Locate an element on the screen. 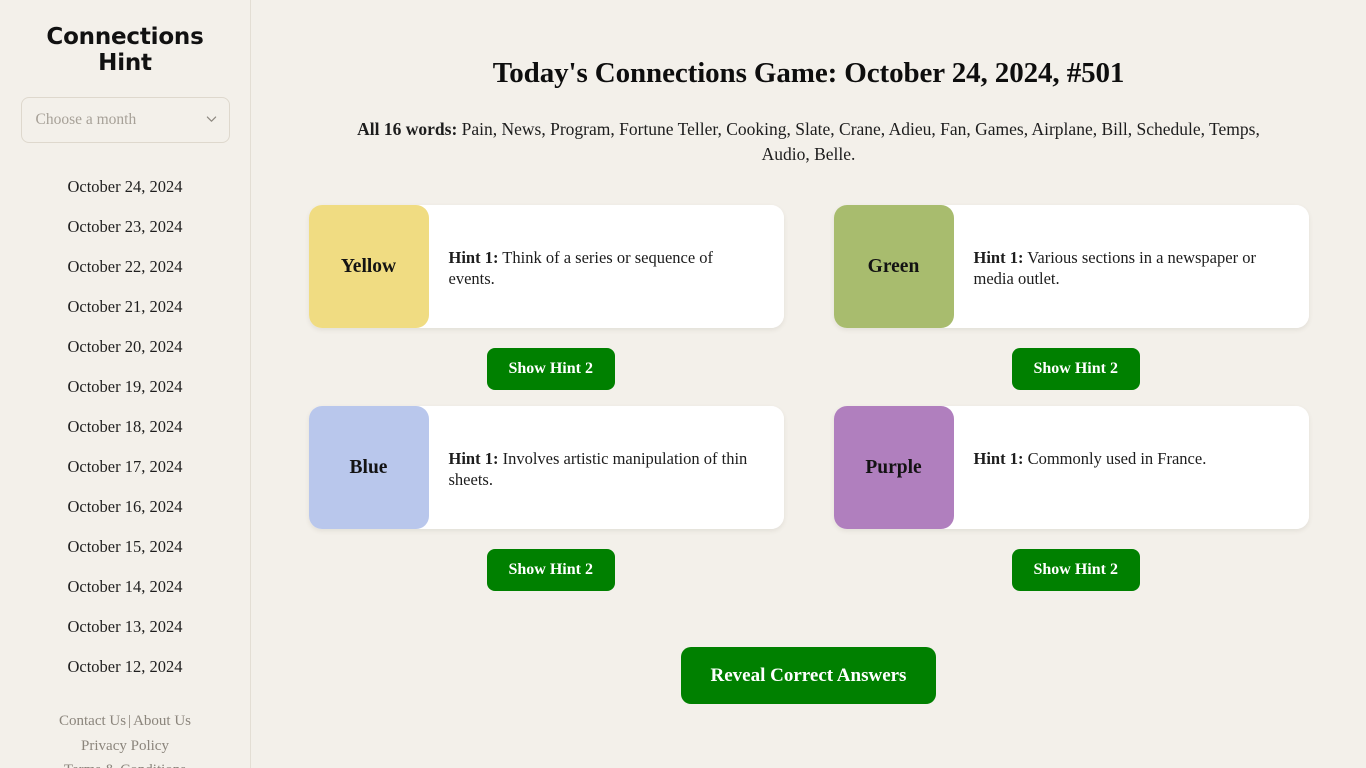  hint-body-purple: Hint 1: Commonly used in France. is located at coordinates (1131, 467).